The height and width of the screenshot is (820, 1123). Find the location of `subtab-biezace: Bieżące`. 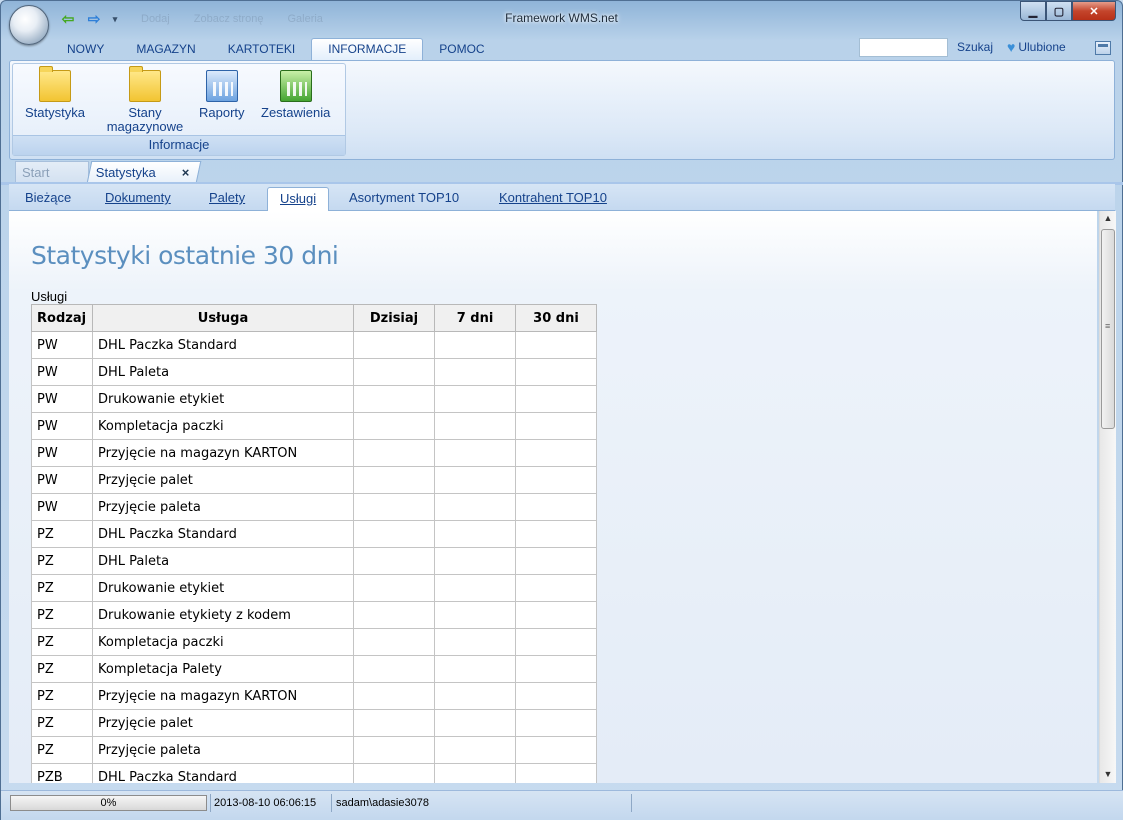

subtab-biezace: Bieżące is located at coordinates (48, 197).